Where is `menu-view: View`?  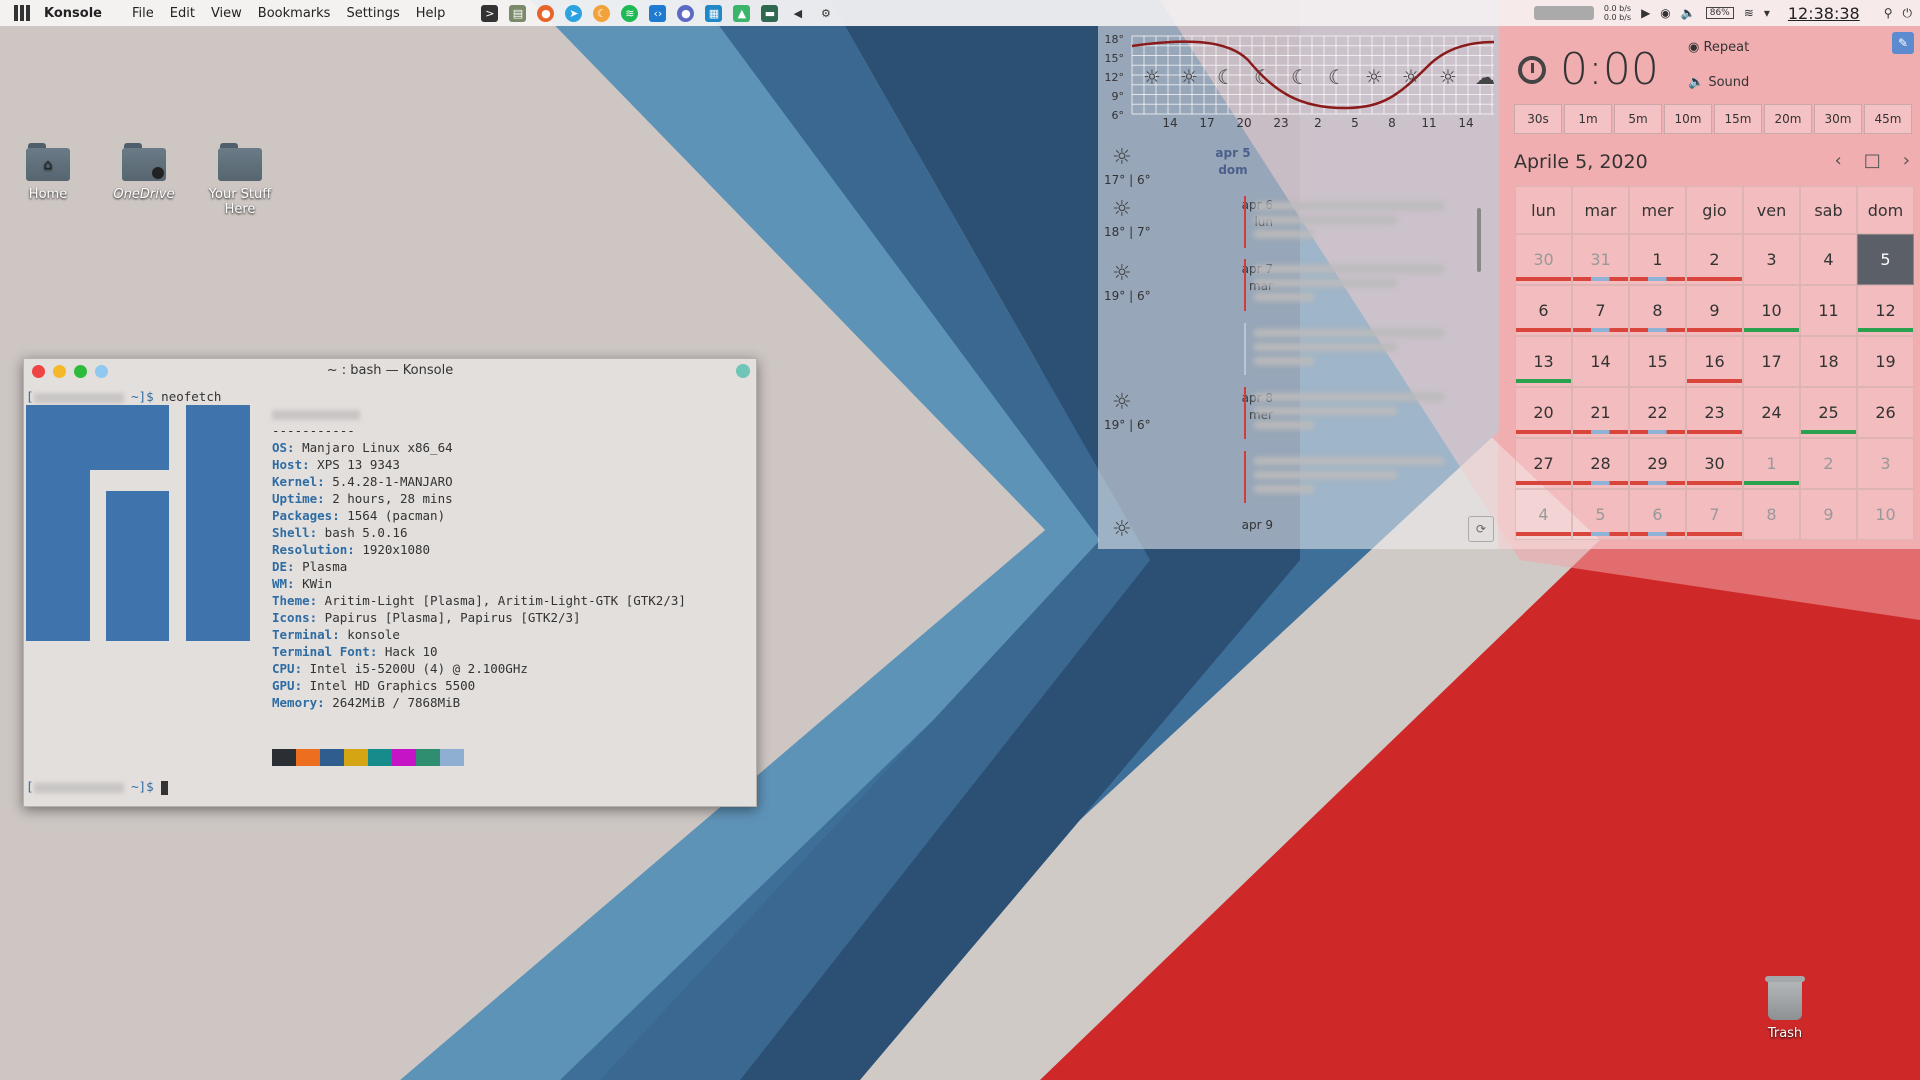
menu-view: View is located at coordinates (226, 13).